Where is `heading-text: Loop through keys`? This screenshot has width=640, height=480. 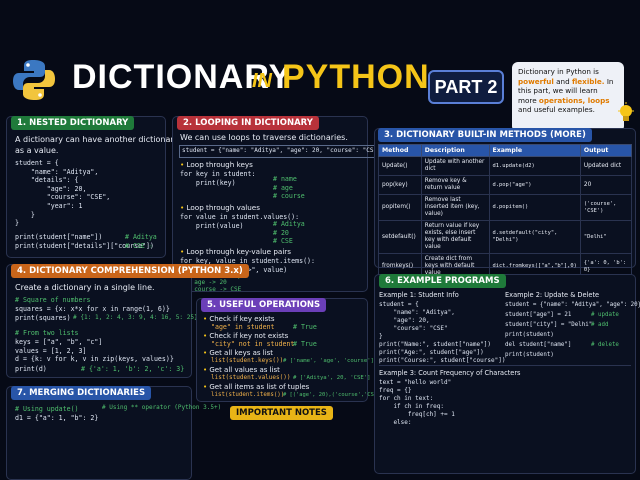
heading-text: Loop through keys is located at coordinates (219, 164).